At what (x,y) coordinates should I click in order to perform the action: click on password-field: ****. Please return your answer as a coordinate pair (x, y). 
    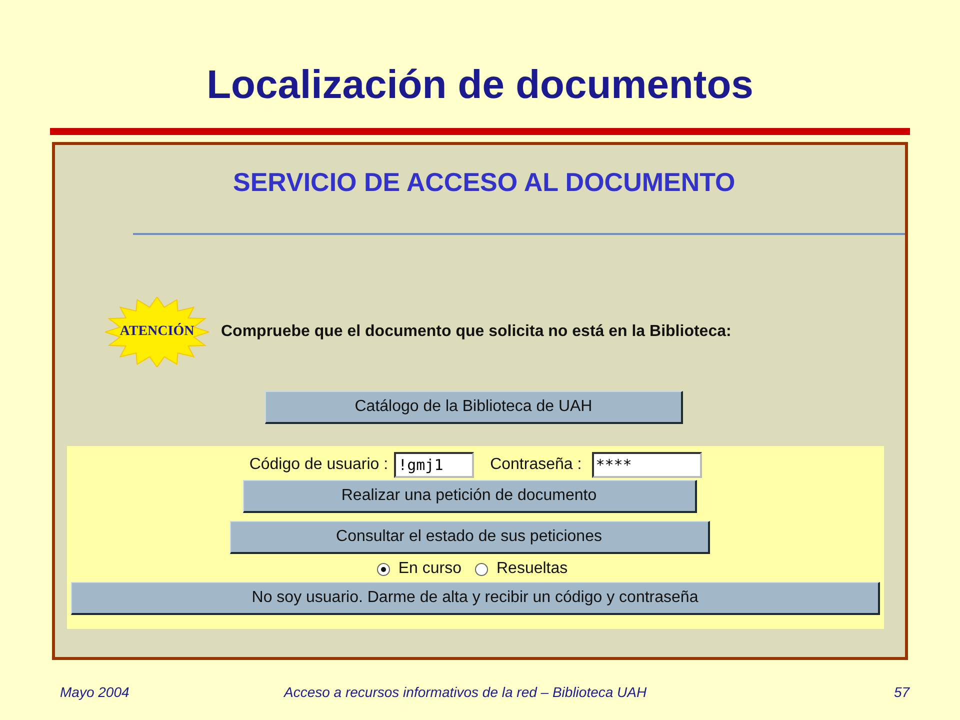
    Looking at the image, I should click on (647, 465).